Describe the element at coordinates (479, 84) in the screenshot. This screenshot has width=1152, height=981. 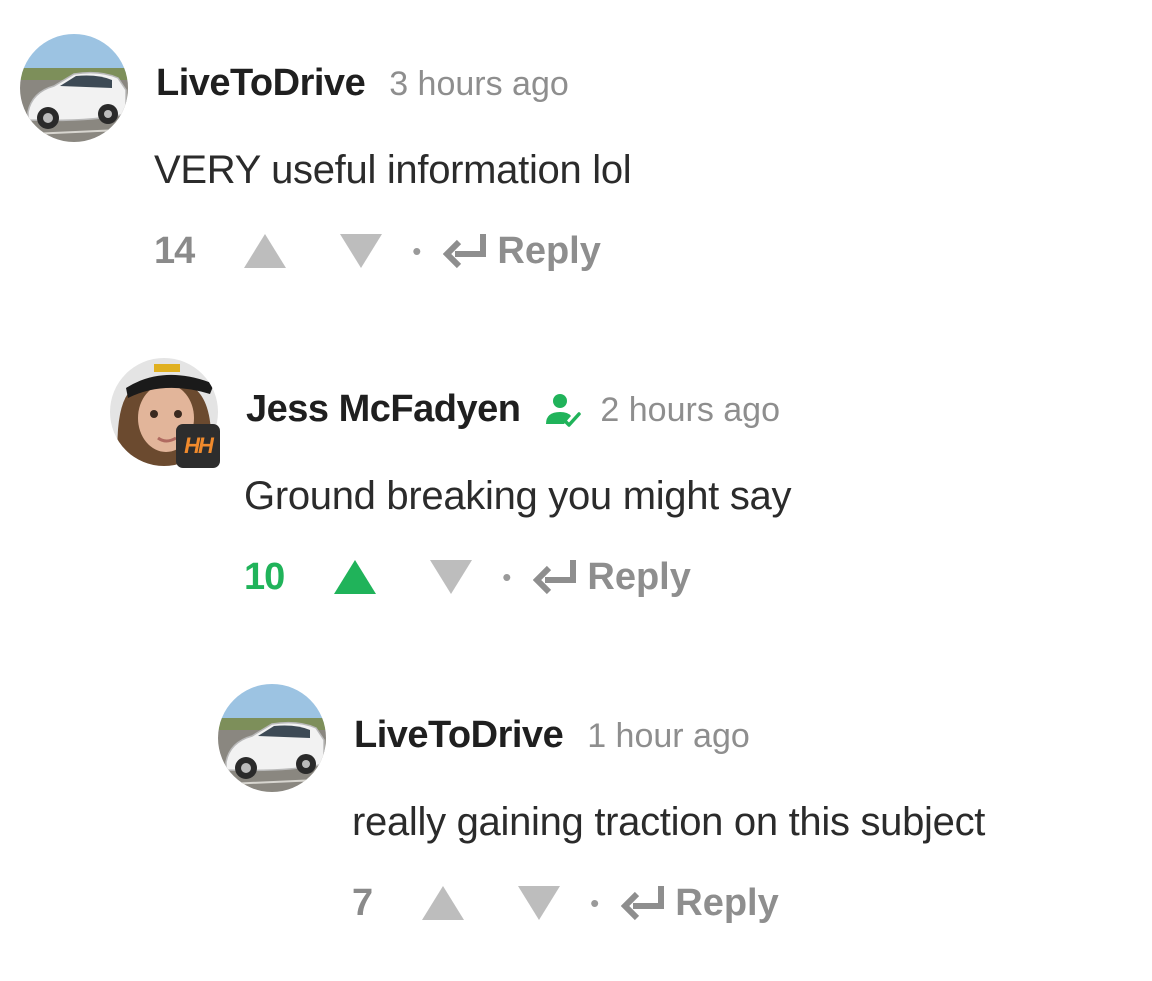
I see `timestamp: 3 hours ago` at that location.